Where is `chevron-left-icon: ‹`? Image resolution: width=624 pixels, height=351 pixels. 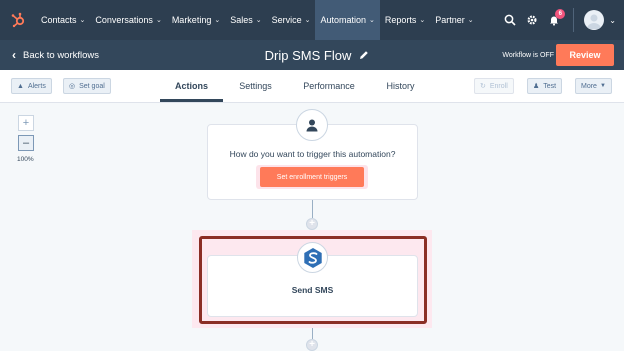
chevron-left-icon: ‹ is located at coordinates (14, 55).